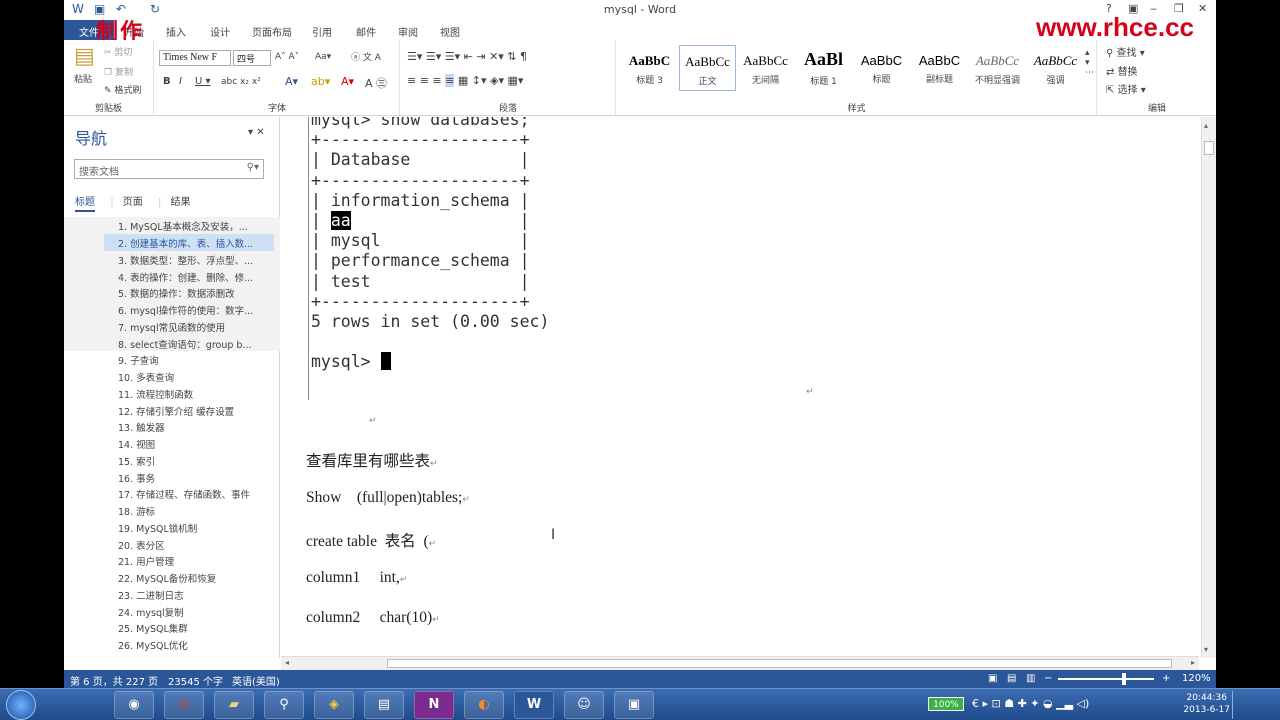 The height and width of the screenshot is (720, 1280). What do you see at coordinates (634, 705) in the screenshot?
I see `network-app-icon: ▣` at bounding box center [634, 705].